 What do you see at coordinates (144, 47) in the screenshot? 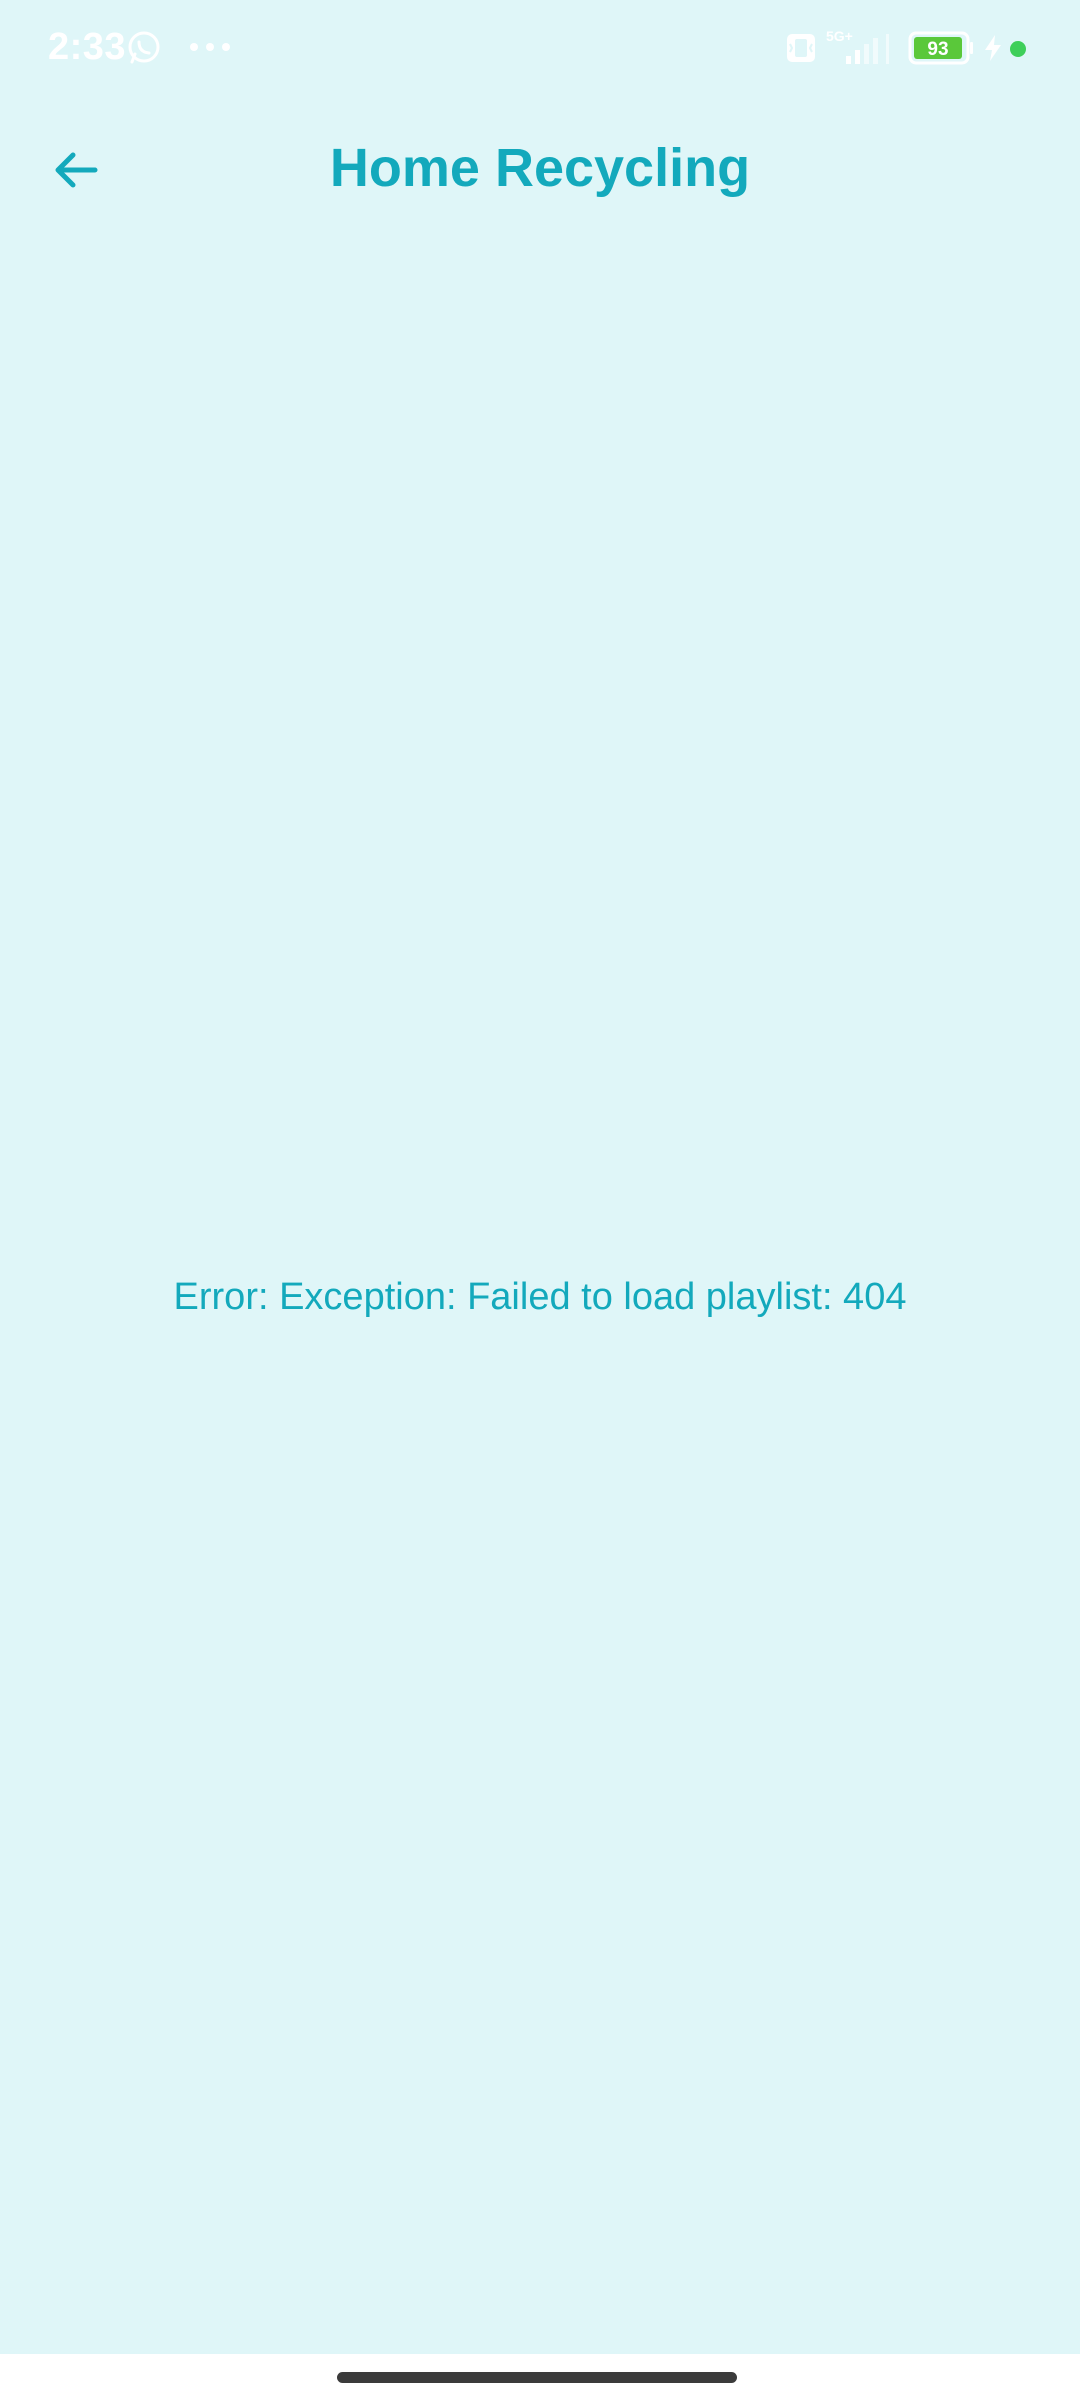
I see `whatsapp-icon` at bounding box center [144, 47].